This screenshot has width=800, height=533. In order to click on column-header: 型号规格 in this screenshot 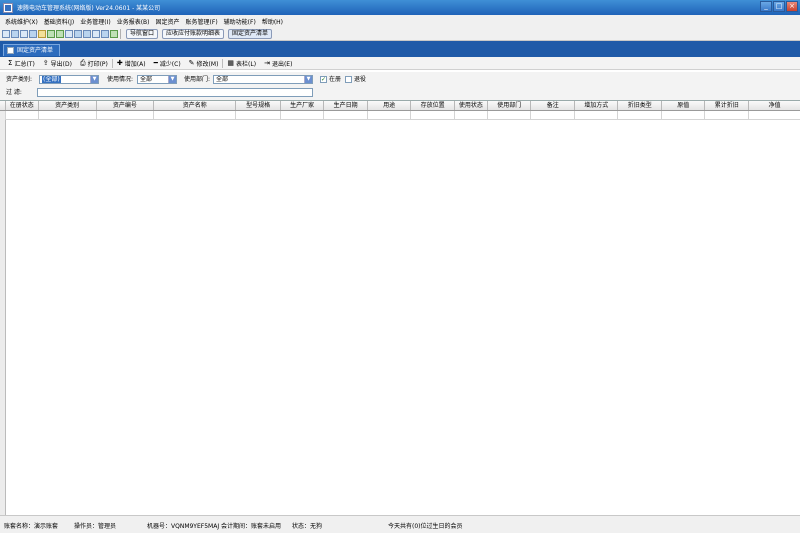, I will do `click(258, 105)`.